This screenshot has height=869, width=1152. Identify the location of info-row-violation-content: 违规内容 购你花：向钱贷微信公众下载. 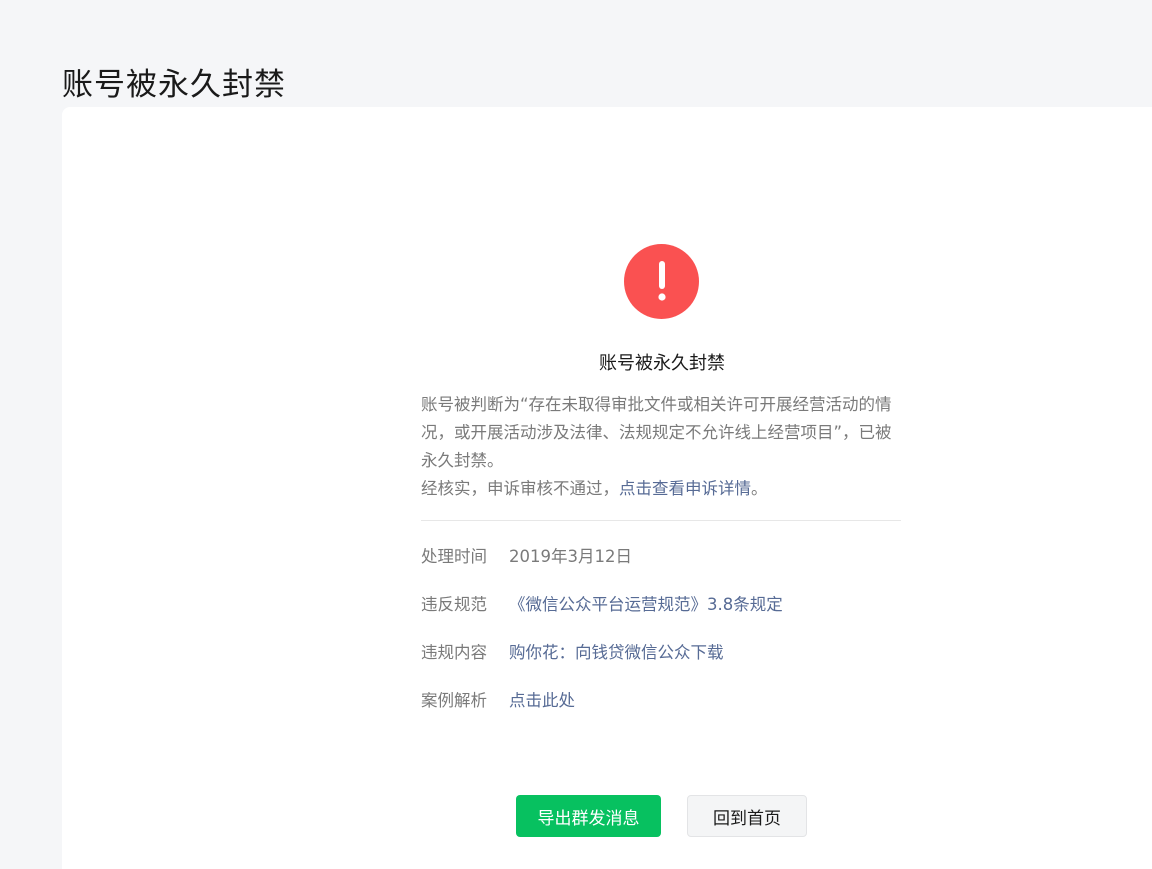
(661, 653).